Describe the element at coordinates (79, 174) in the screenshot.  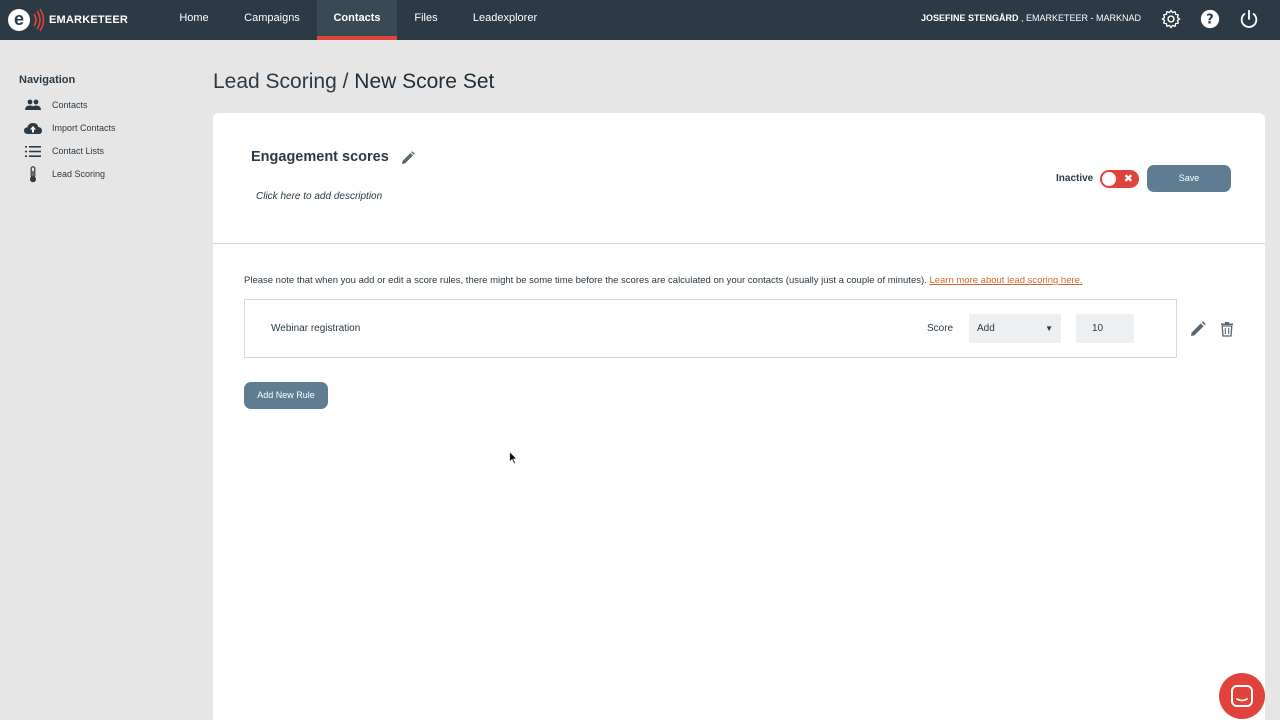
I see `sidebar-item-label: Lead Scoring` at that location.